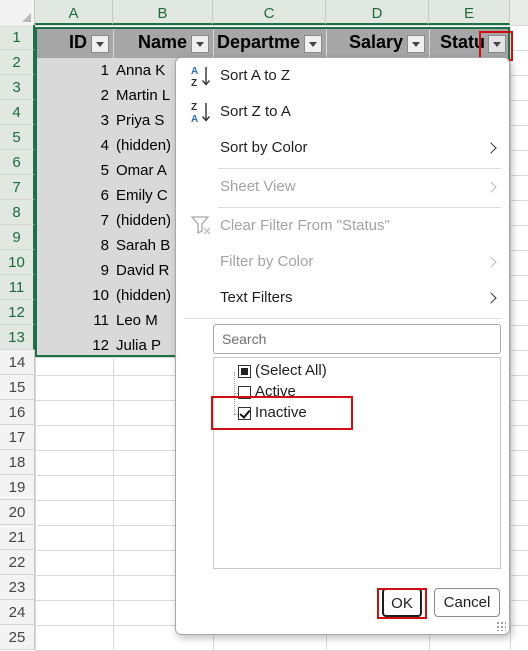 Image resolution: width=528 pixels, height=651 pixels. Describe the element at coordinates (74, 295) in the screenshot. I see `cell-id: 10` at that location.